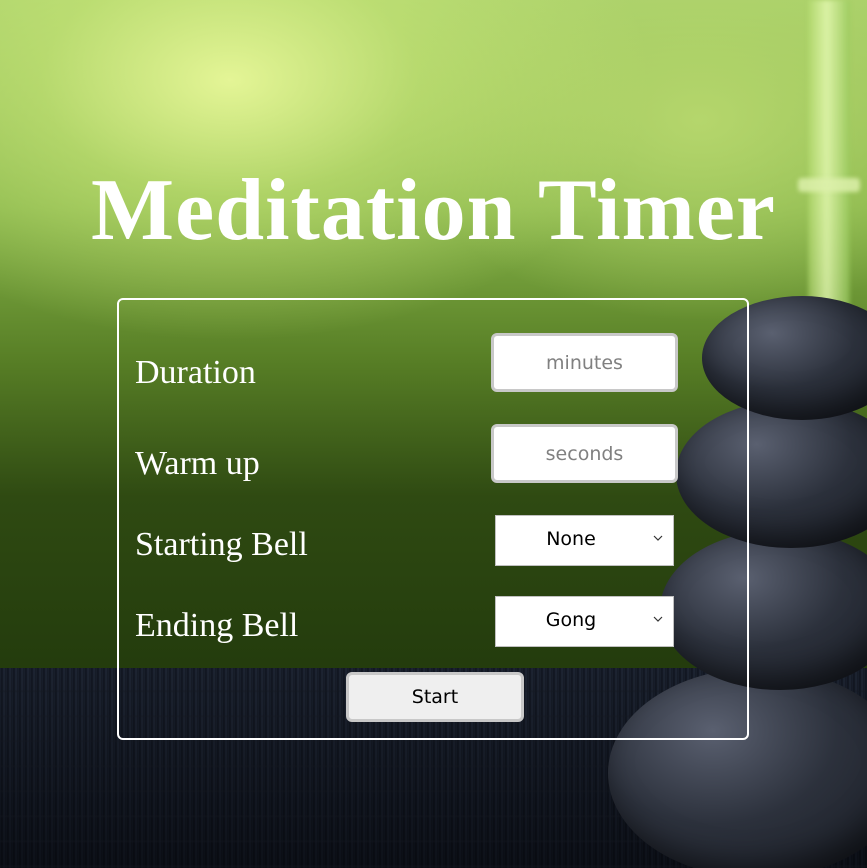 The width and height of the screenshot is (867, 868). I want to click on warmup-input, so click(584, 453).